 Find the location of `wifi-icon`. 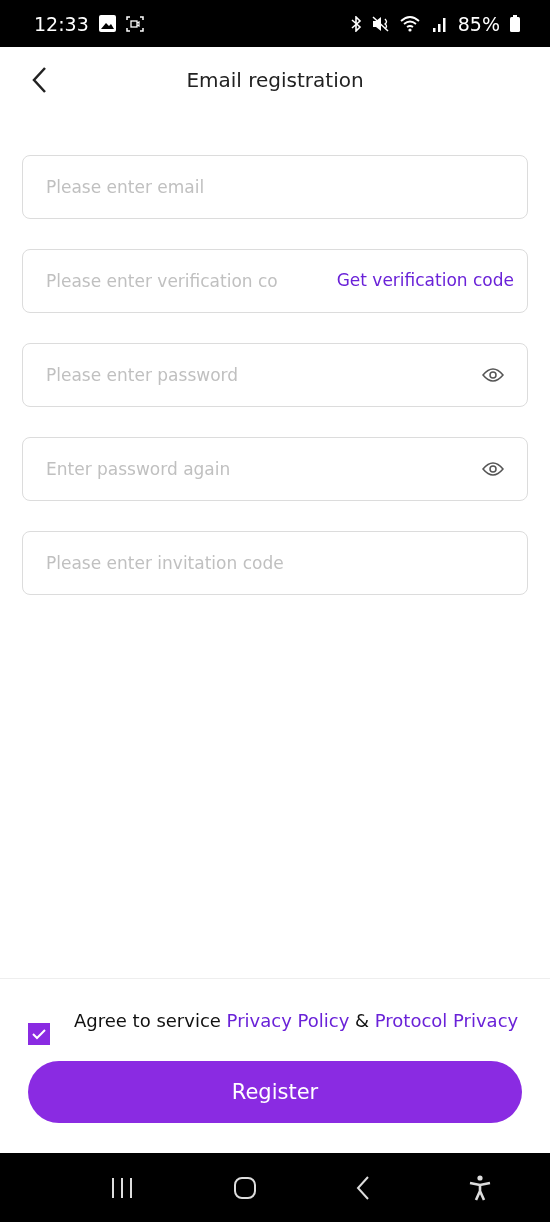

wifi-icon is located at coordinates (410, 23).